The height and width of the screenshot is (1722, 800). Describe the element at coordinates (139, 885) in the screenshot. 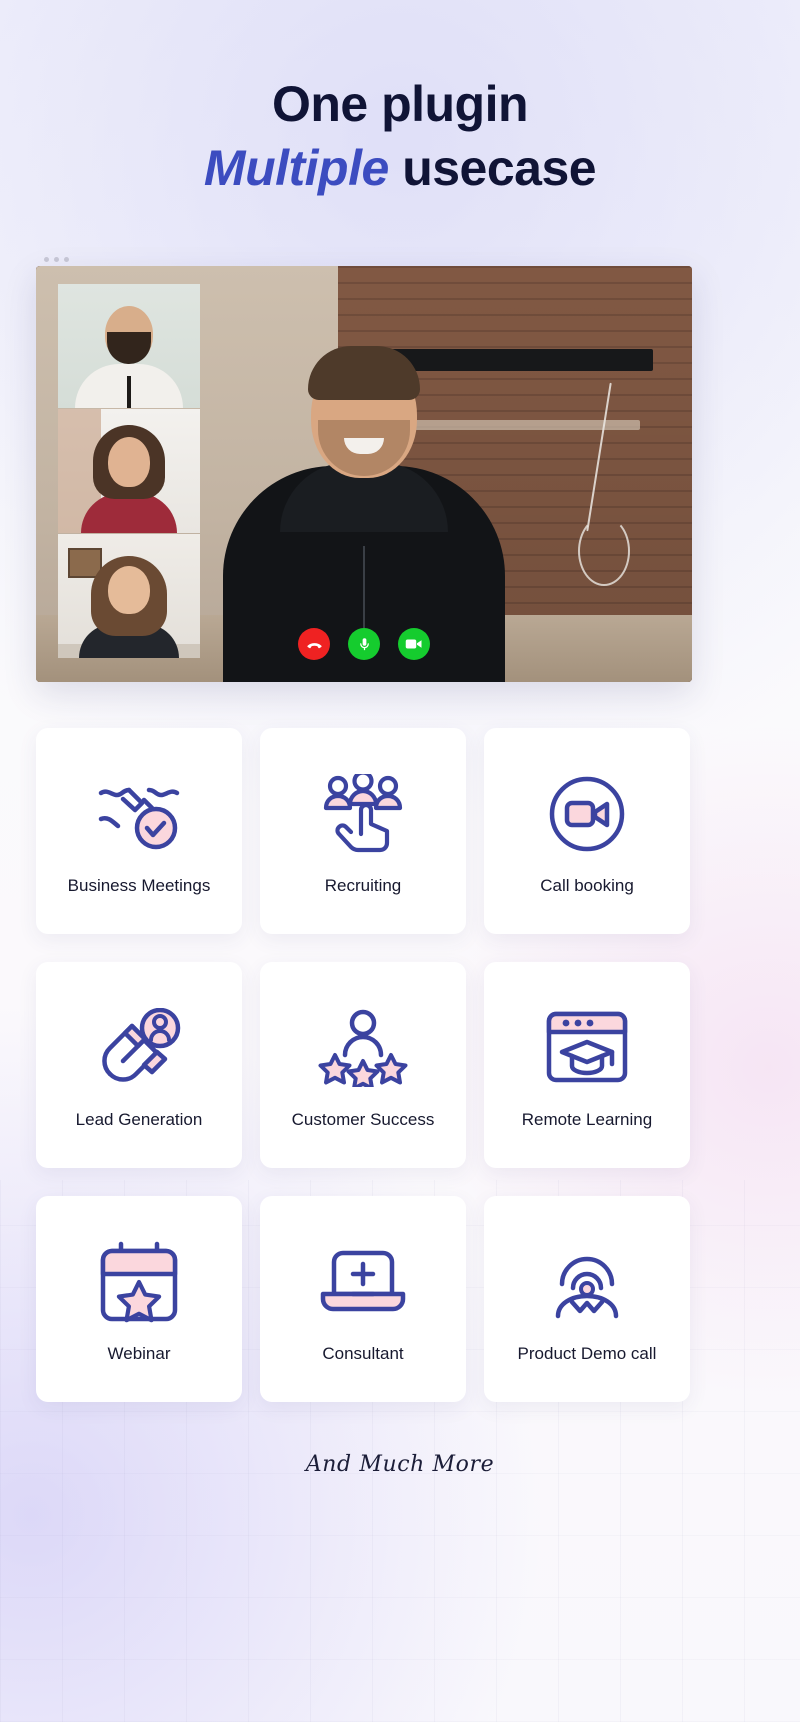

I see `usecase-card-label: Business Meetings` at that location.